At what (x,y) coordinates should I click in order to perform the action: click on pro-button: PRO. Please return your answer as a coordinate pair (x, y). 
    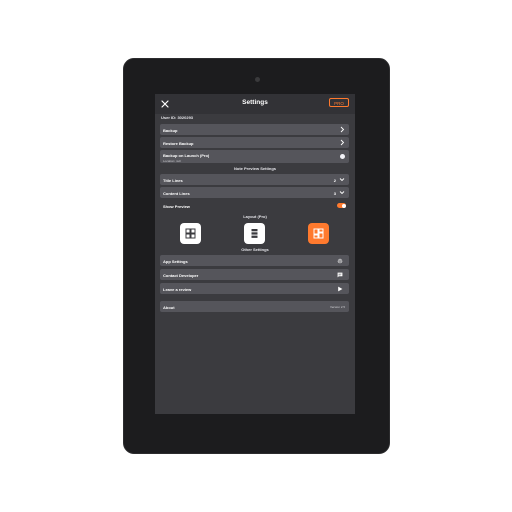
    Looking at the image, I should click on (339, 102).